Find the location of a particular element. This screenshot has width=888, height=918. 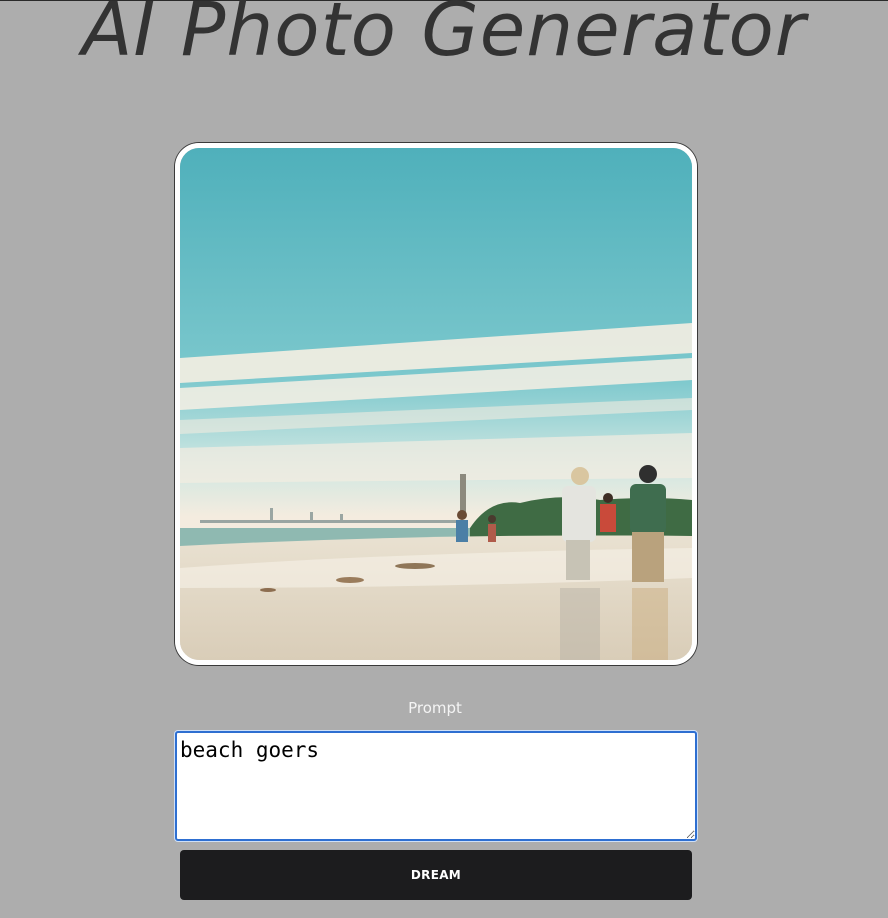

prompt-input: beach goers is located at coordinates (436, 786).